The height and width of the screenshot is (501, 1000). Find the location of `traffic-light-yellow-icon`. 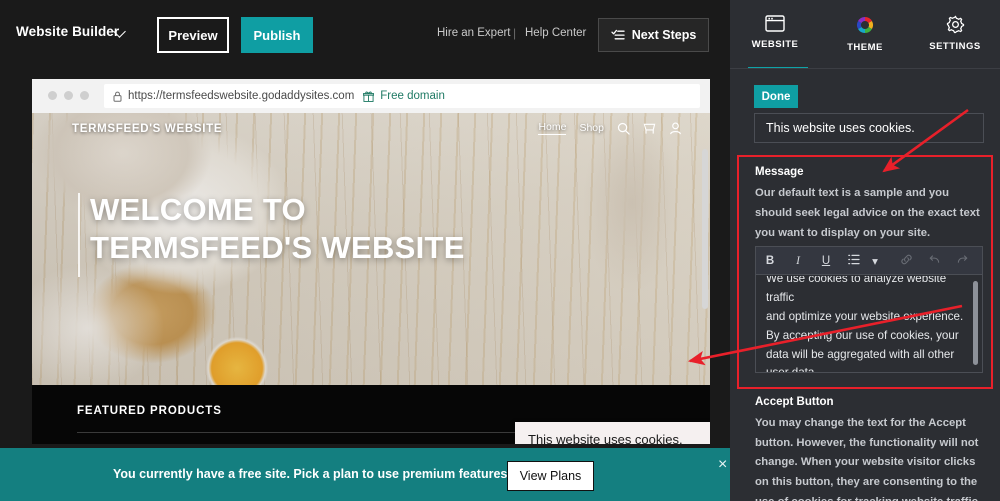

traffic-light-yellow-icon is located at coordinates (68, 95).